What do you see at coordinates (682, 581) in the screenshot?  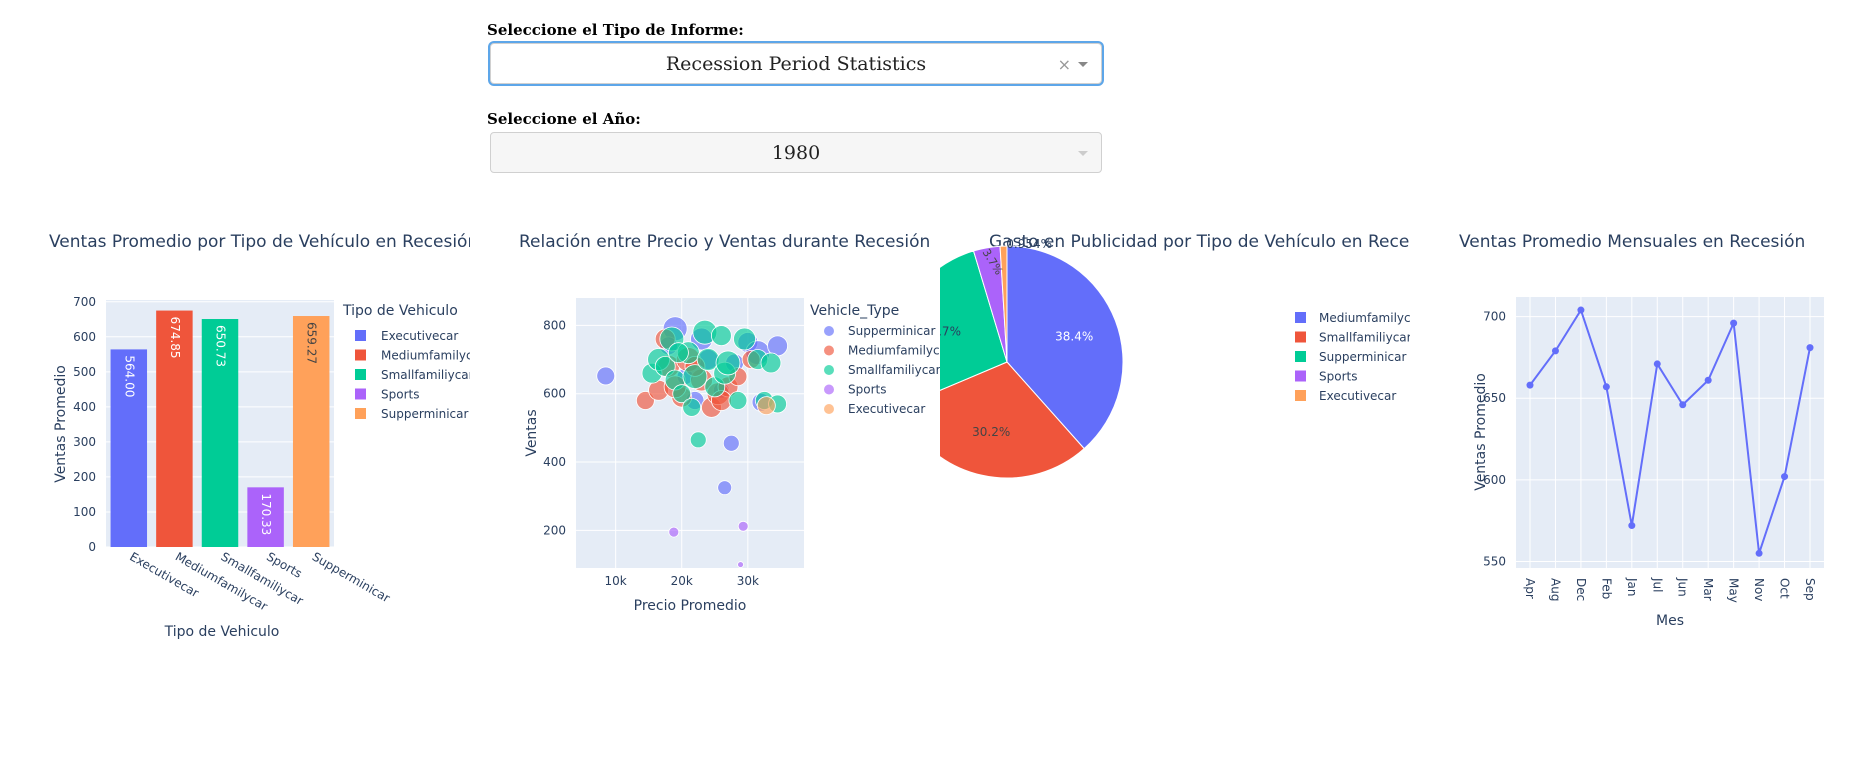 I see `x-tick-label: 20k` at bounding box center [682, 581].